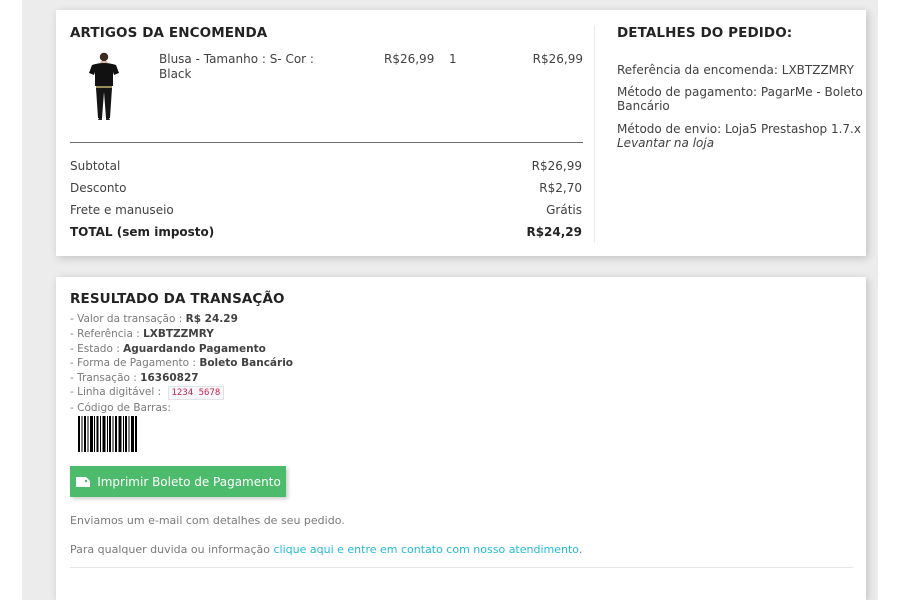  I want to click on transaction-row-status: - Estado : Aguardando Pagamento, so click(168, 349).